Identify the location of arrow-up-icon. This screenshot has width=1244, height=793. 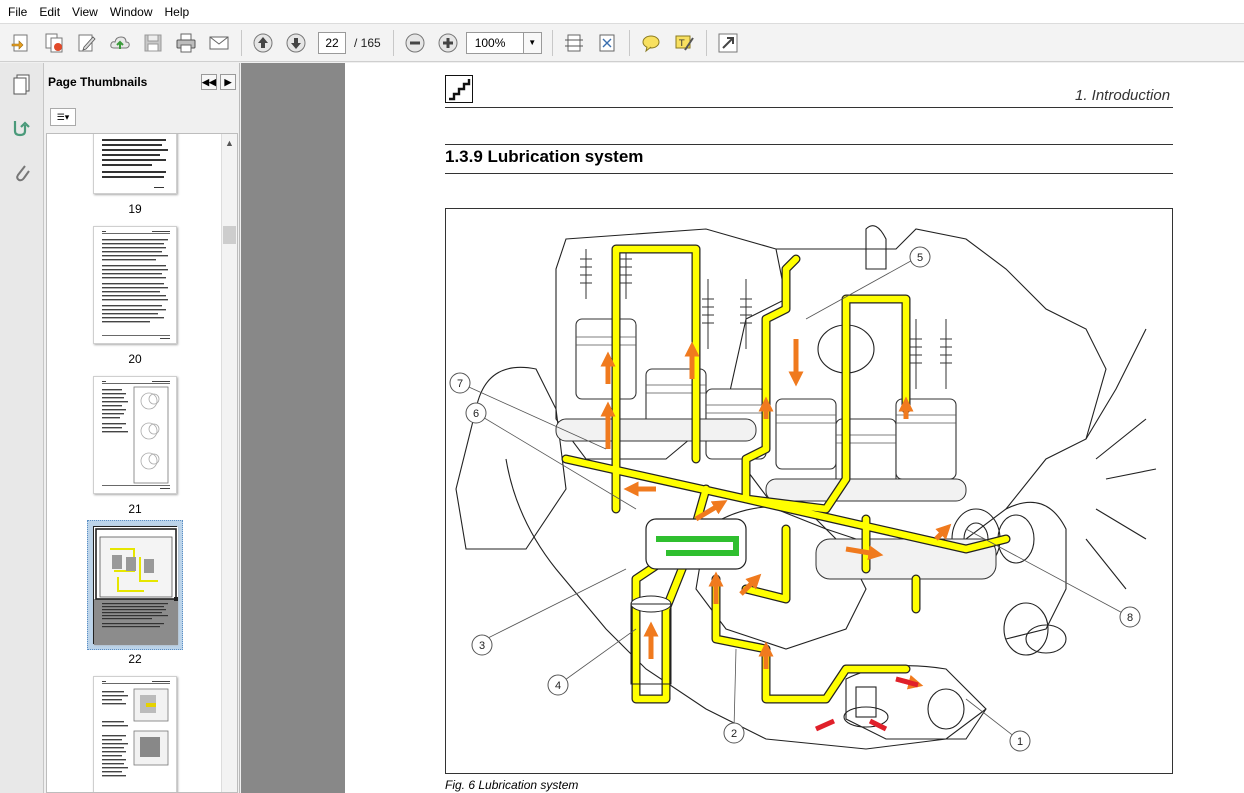
(263, 42).